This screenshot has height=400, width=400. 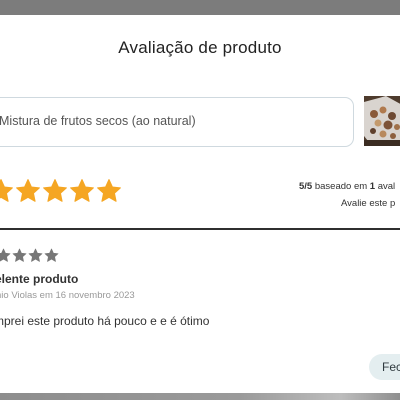 What do you see at coordinates (200, 229) in the screenshot?
I see `section-divider` at bounding box center [200, 229].